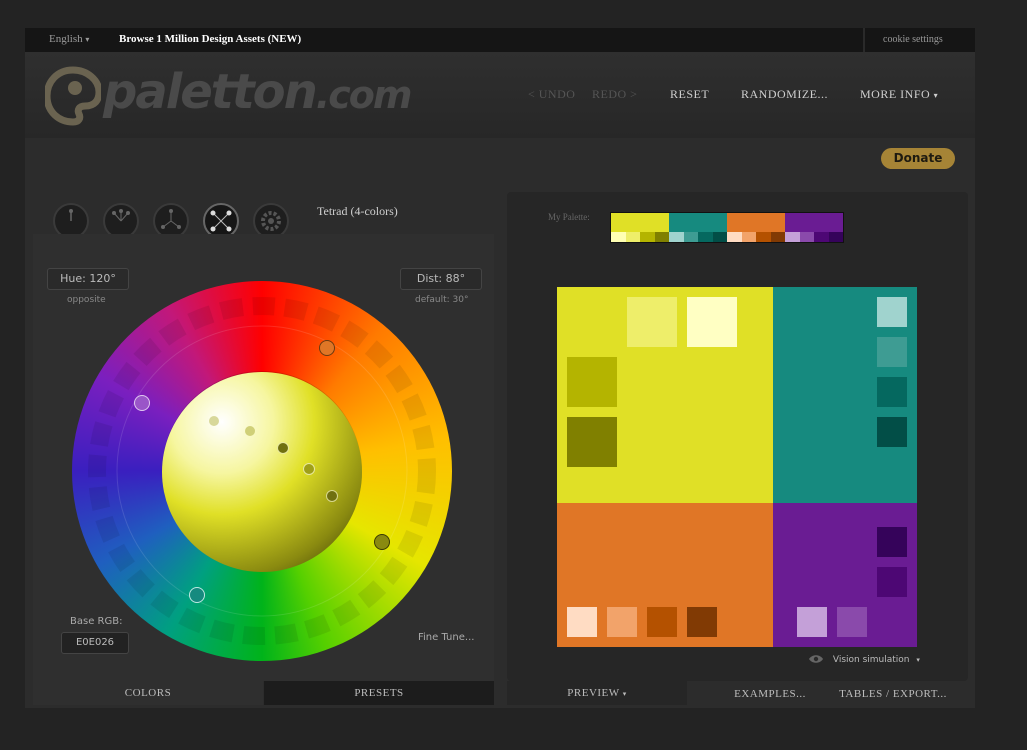  What do you see at coordinates (121, 215) in the screenshot?
I see `adjacent-scheme-icon` at bounding box center [121, 215].